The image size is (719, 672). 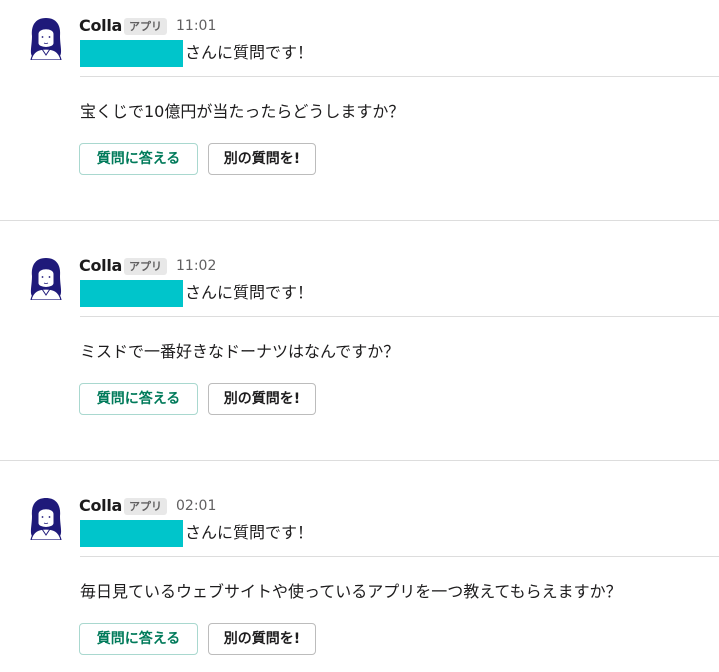 I want to click on timestamp: 11:01, so click(x=196, y=26).